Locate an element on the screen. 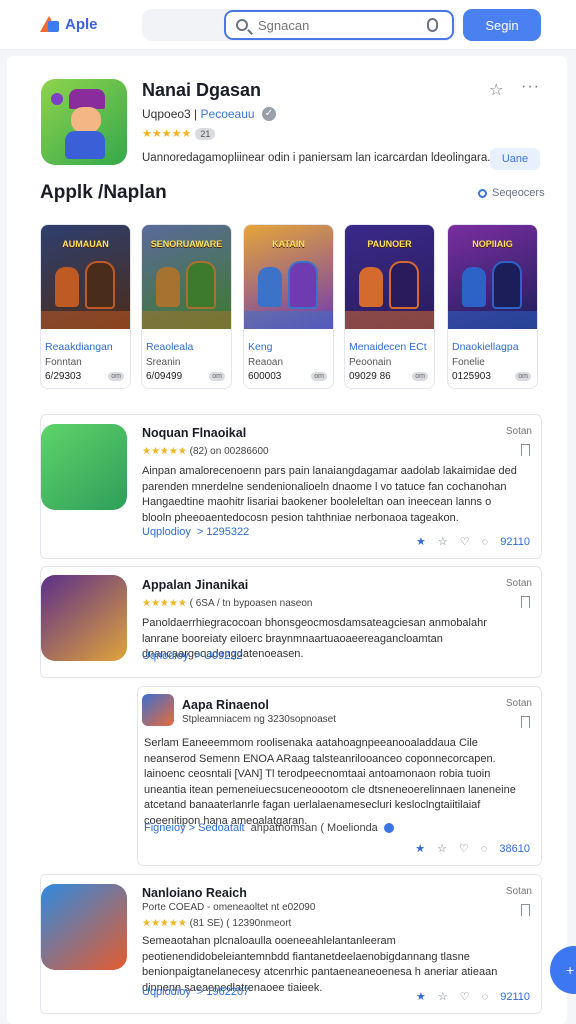 This screenshot has width=576, height=1024. thumbnail-title: NOPIIAIG is located at coordinates (492, 244).